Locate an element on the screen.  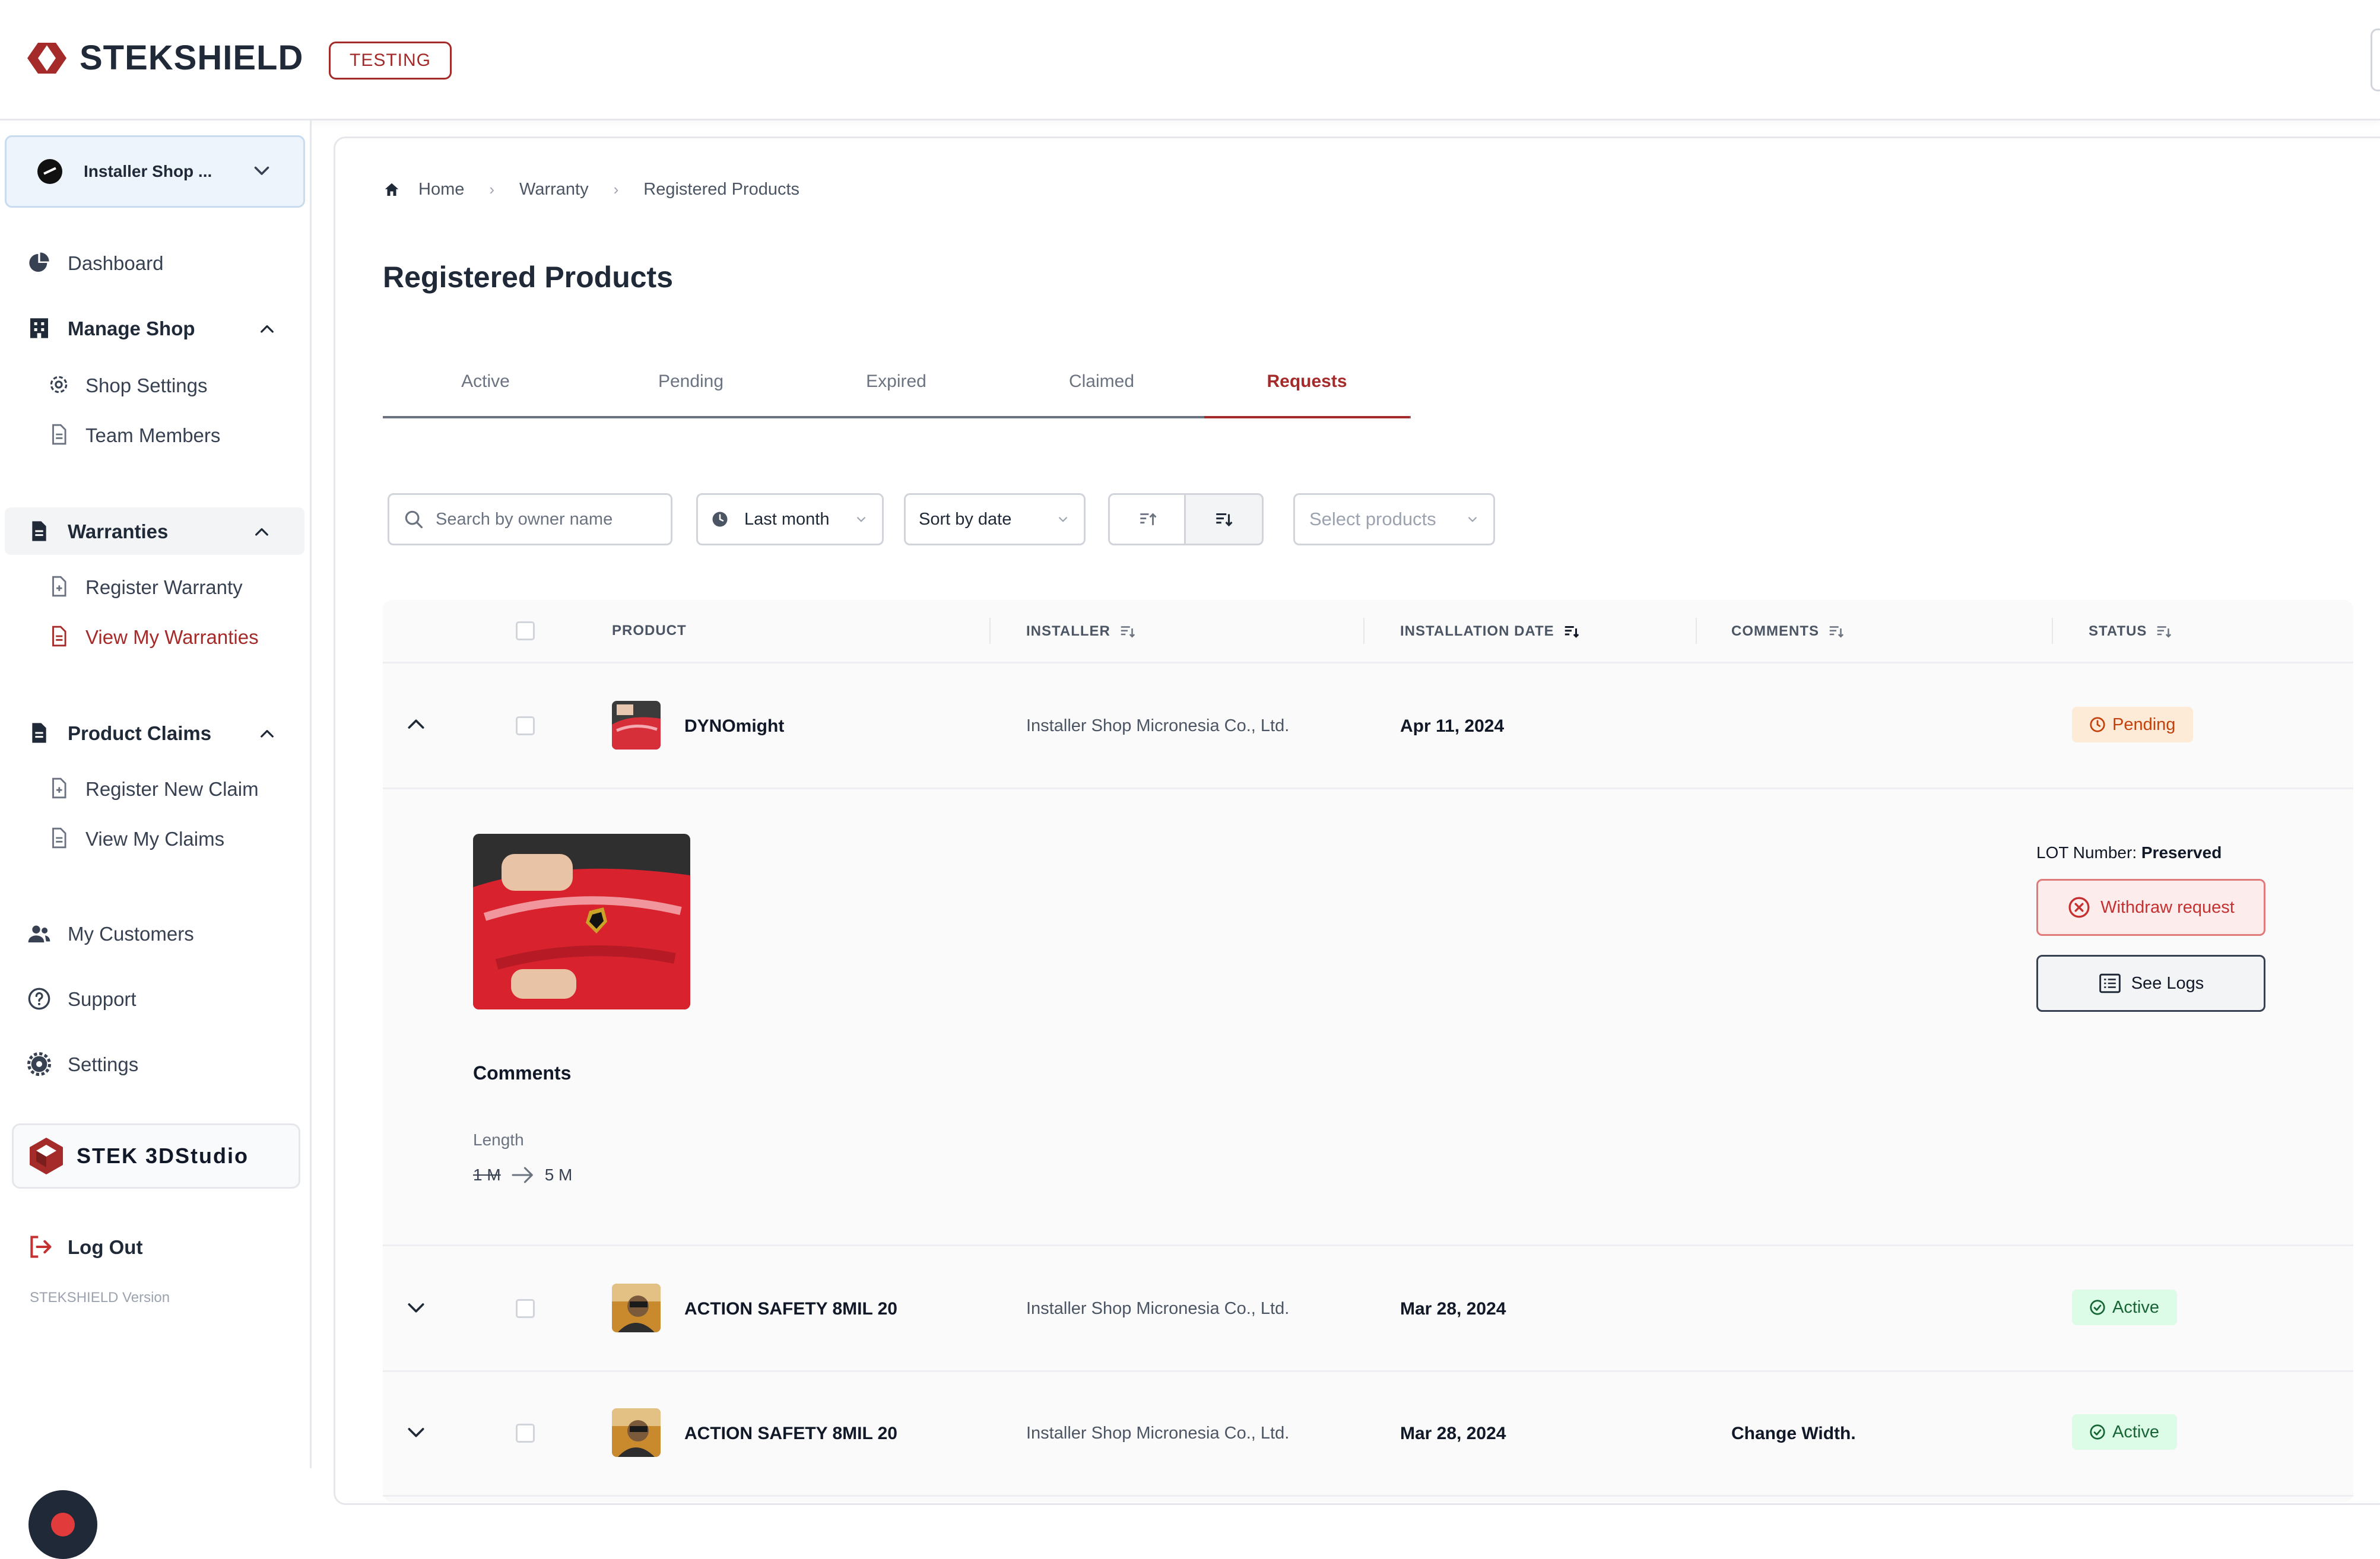
sidebar-item-support: Support is located at coordinates (155, 999).